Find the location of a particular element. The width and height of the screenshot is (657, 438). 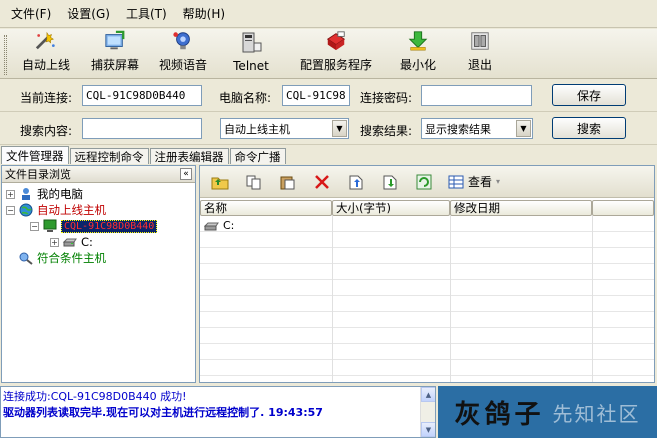

tree-node-drive-c: + C: is located at coordinates (71, 242).